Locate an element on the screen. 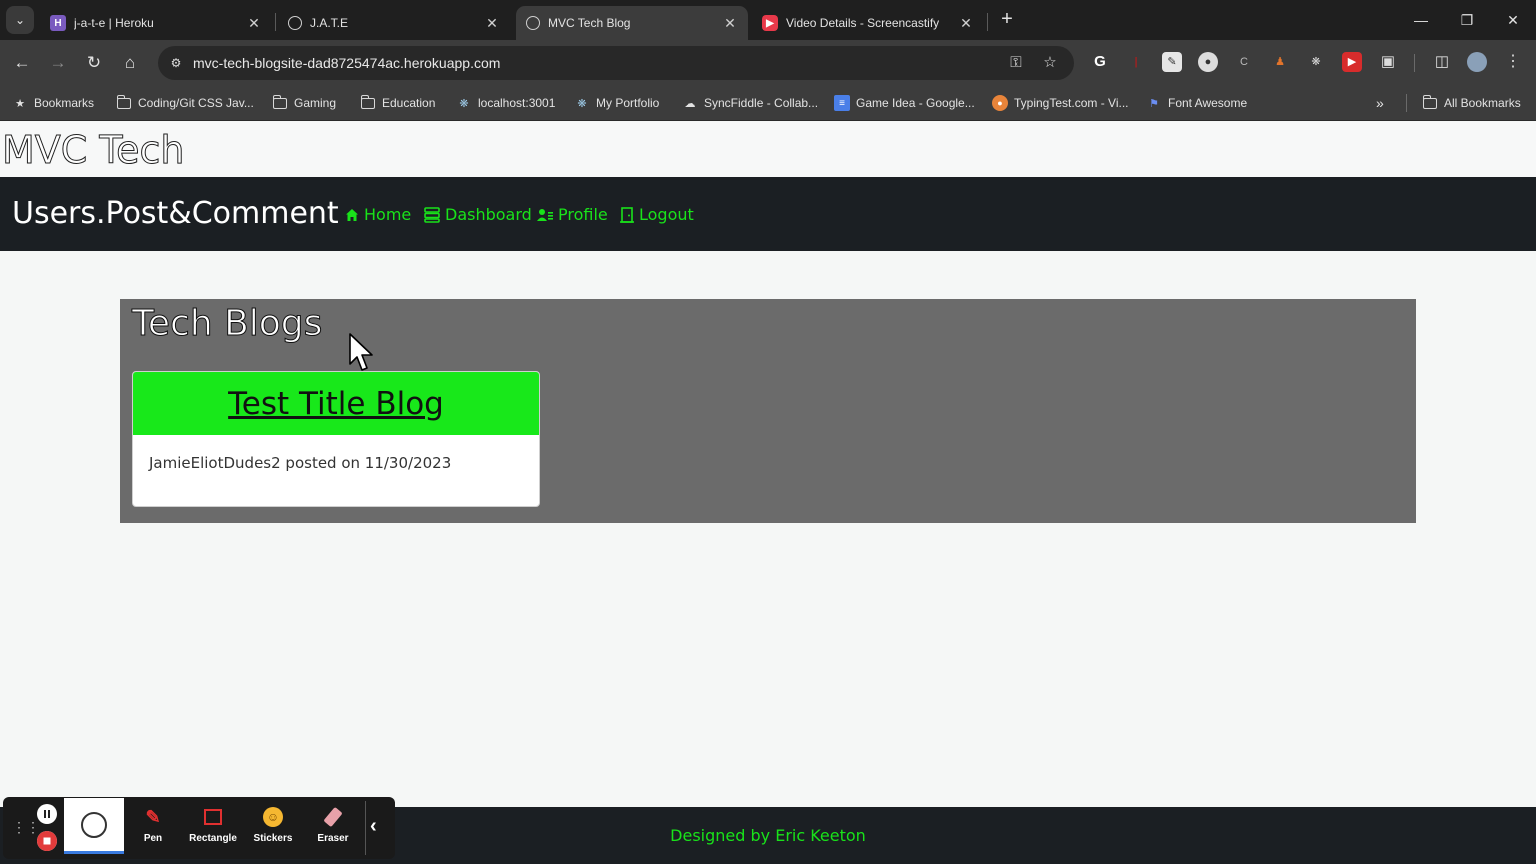 This screenshot has width=1536, height=864. arrow-right-icon: → is located at coordinates (58, 62).